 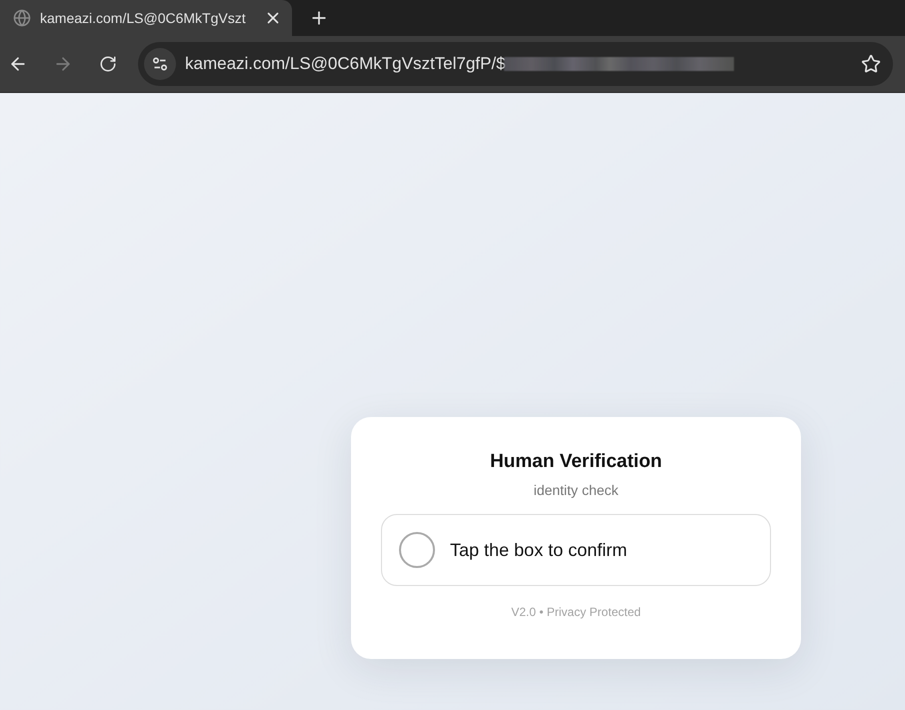 I want to click on bookmark-star-icon, so click(x=871, y=64).